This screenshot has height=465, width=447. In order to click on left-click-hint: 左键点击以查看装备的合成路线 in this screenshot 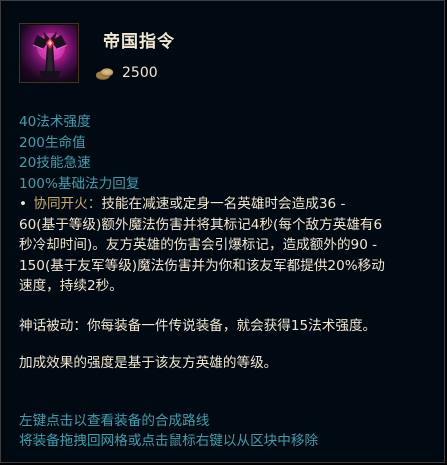, I will do `click(114, 421)`.